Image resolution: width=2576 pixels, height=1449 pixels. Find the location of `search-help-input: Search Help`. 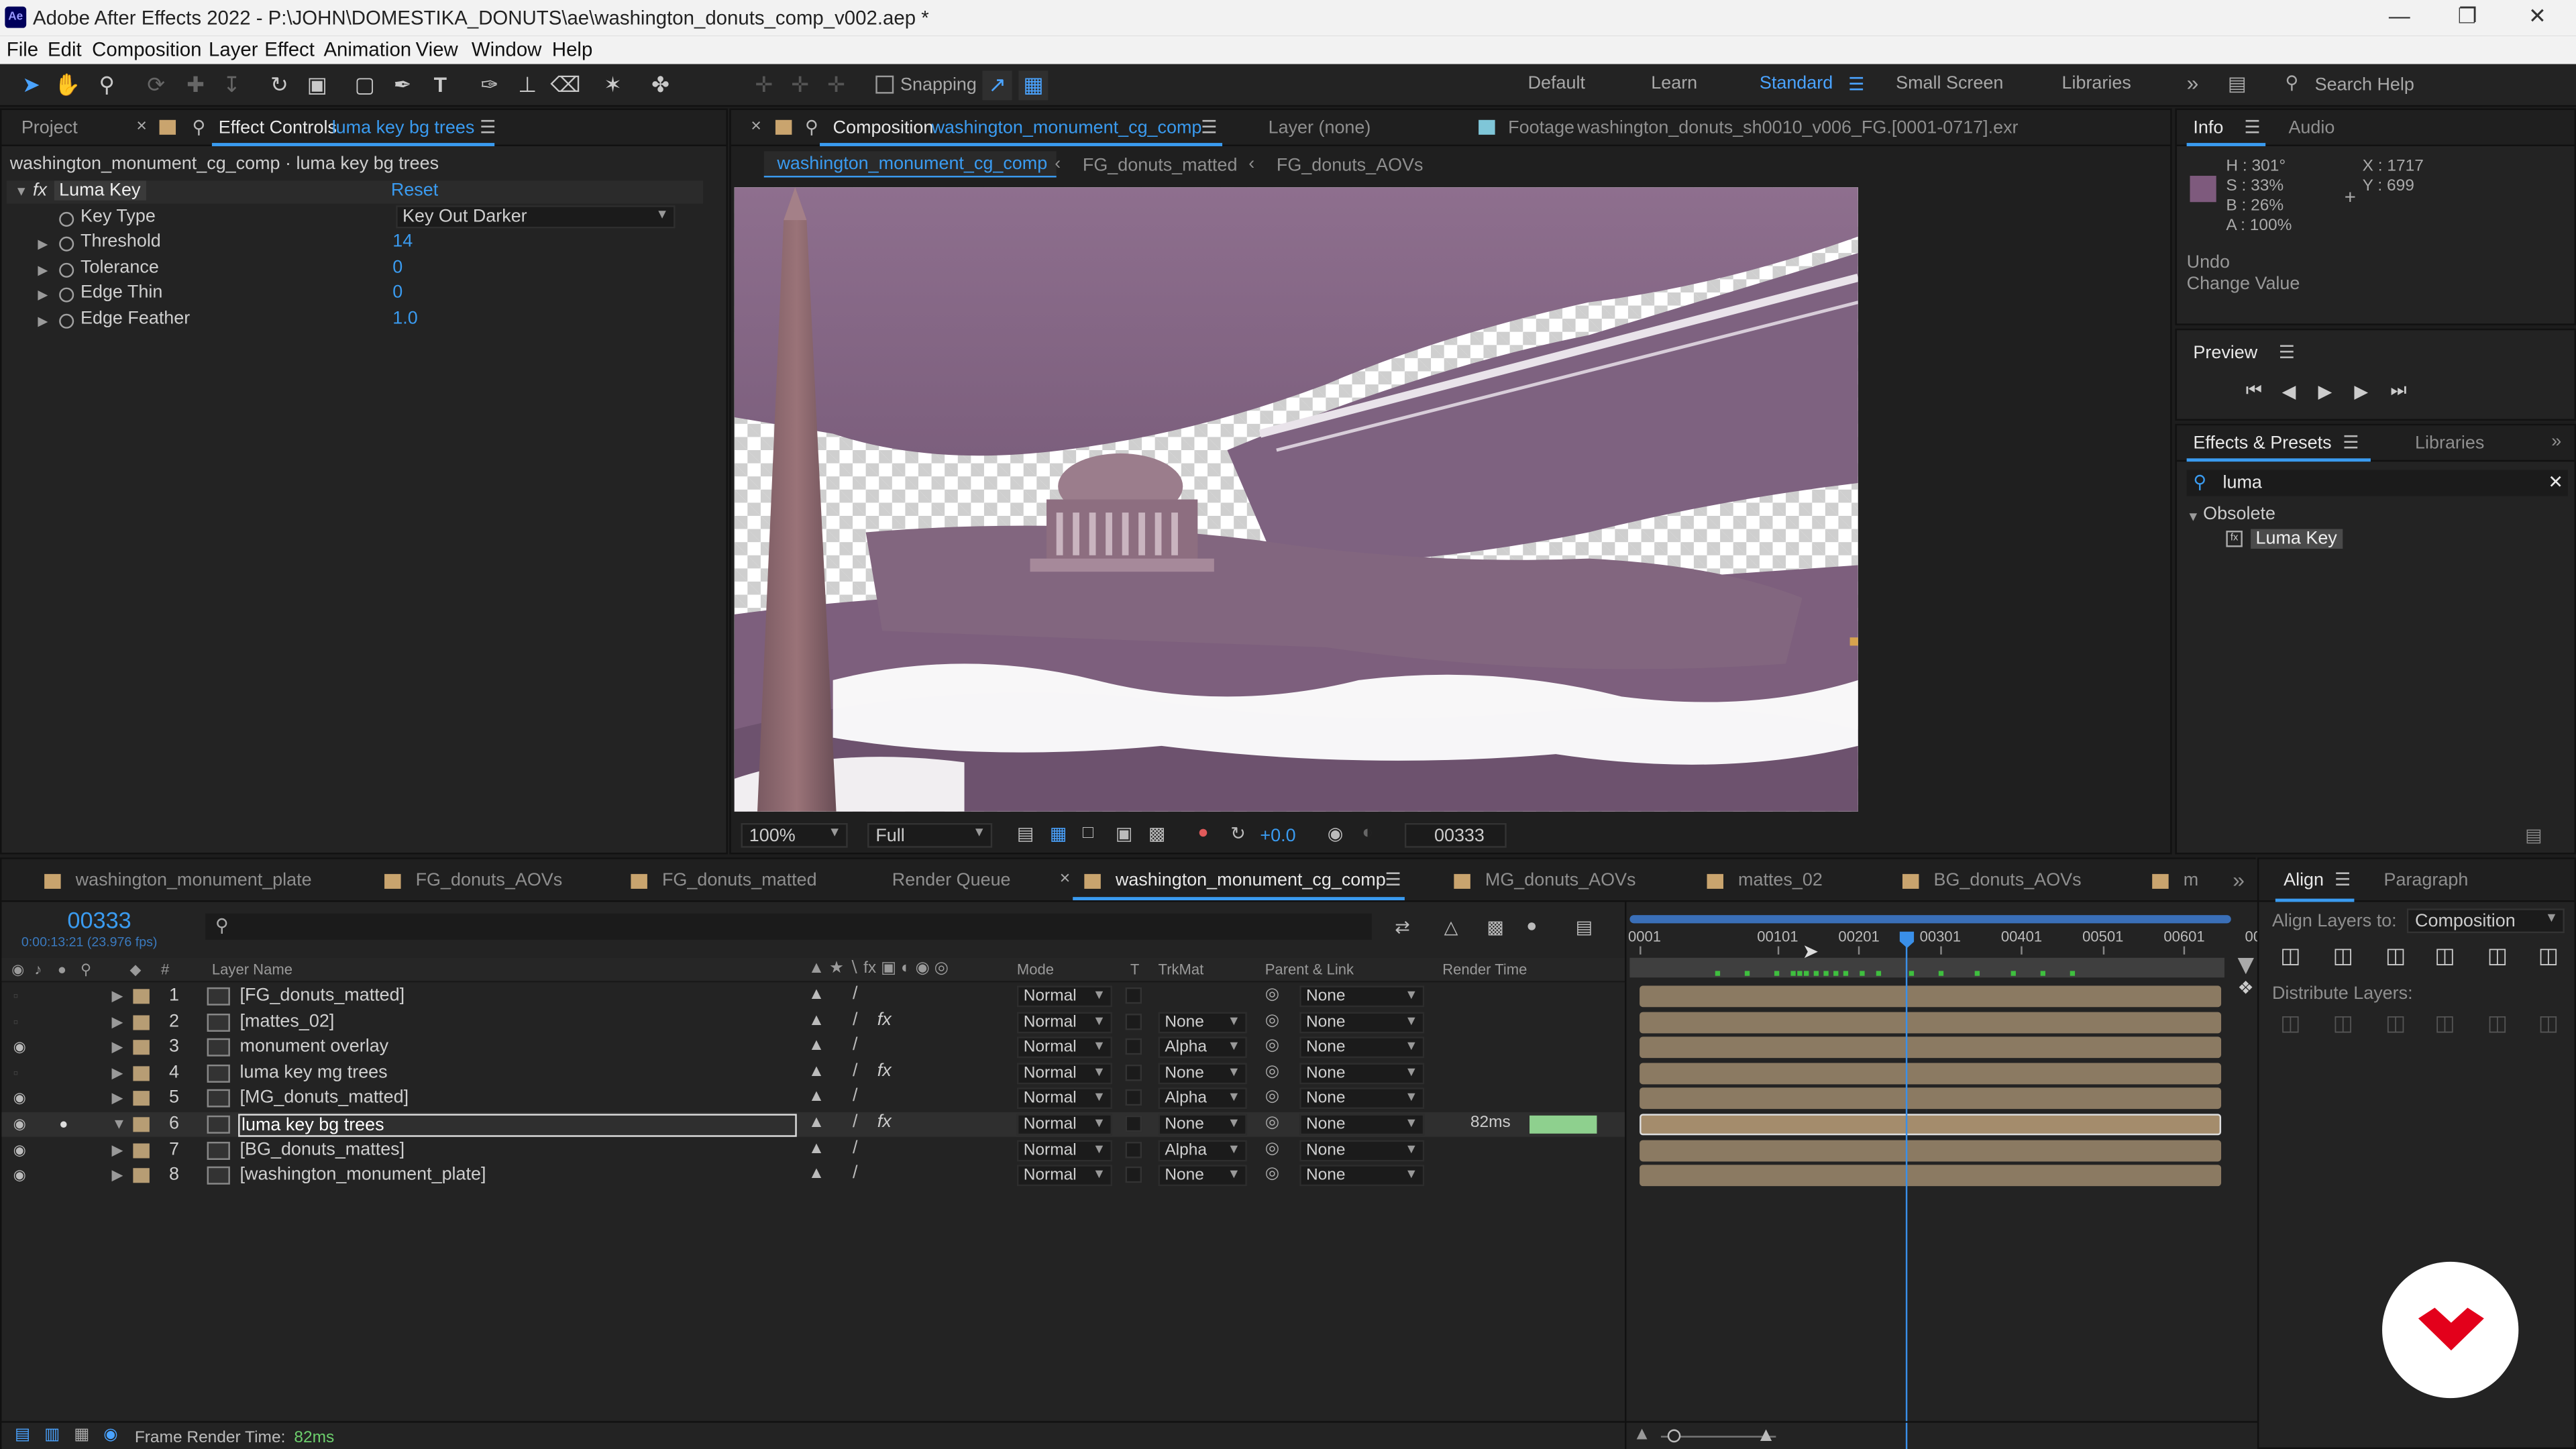

search-help-input: Search Help is located at coordinates (2364, 85).